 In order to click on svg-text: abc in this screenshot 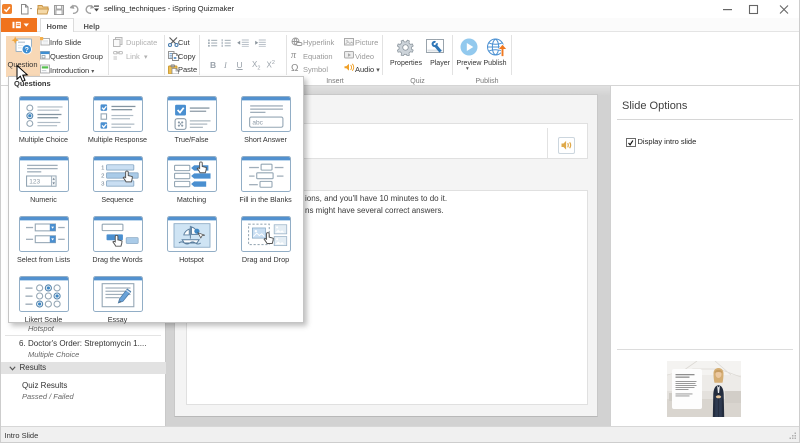, I will do `click(257, 122)`.